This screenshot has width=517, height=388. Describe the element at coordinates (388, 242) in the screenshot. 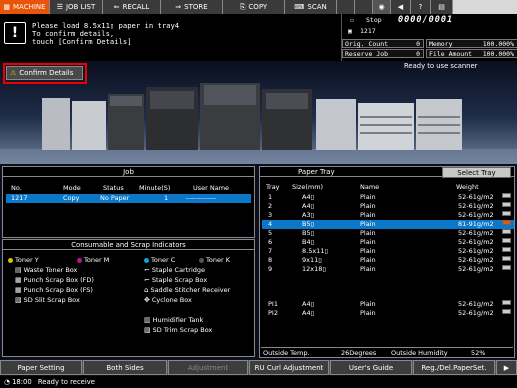

I see `tray-row: 6 B4▯ Plain 52-61g/m2` at that location.